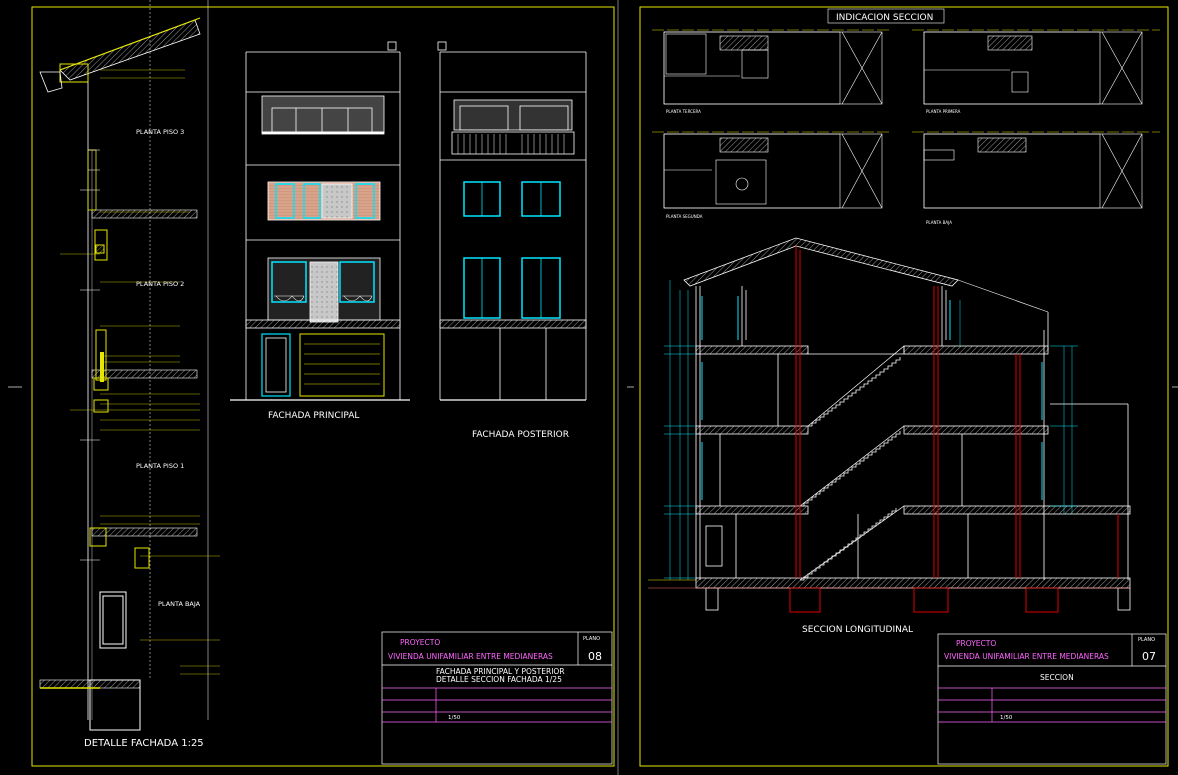 Image resolution: width=1178 pixels, height=775 pixels. I want to click on detail-floor-label: PLANTA PISO 2, so click(160, 284).